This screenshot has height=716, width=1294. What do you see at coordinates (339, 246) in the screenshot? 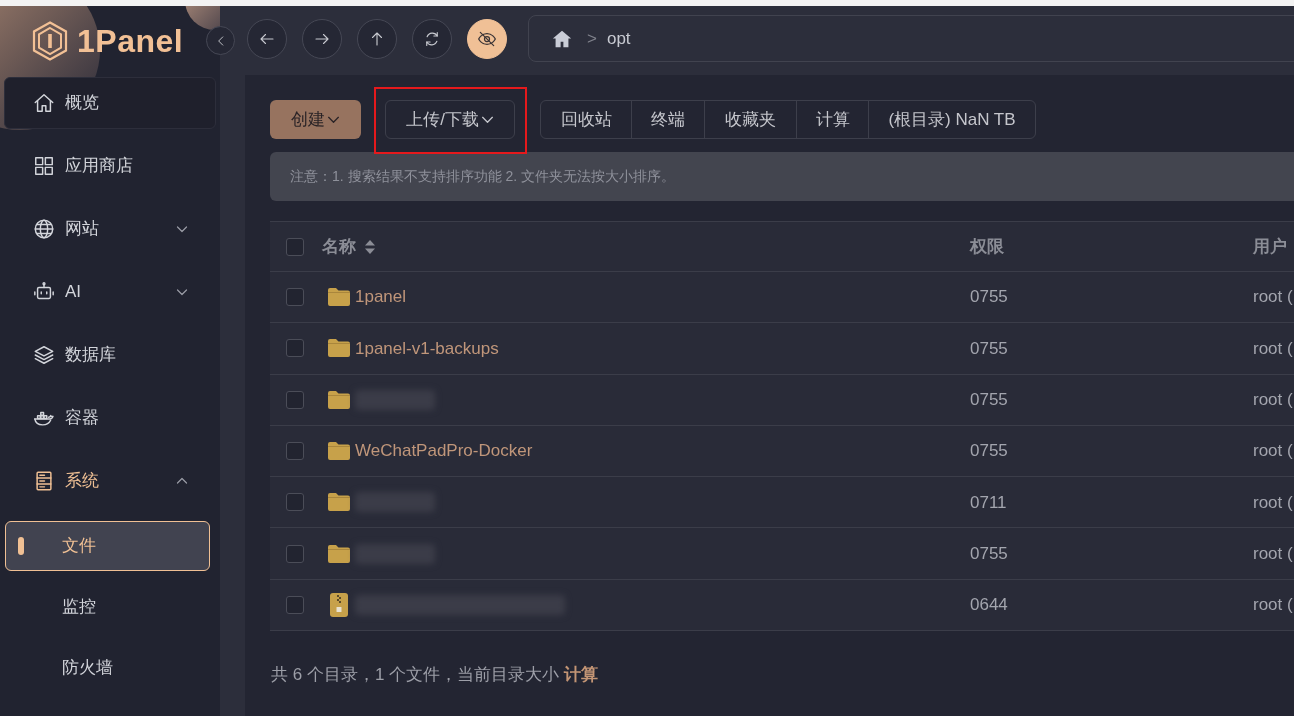
I see `column-header: 名称` at bounding box center [339, 246].